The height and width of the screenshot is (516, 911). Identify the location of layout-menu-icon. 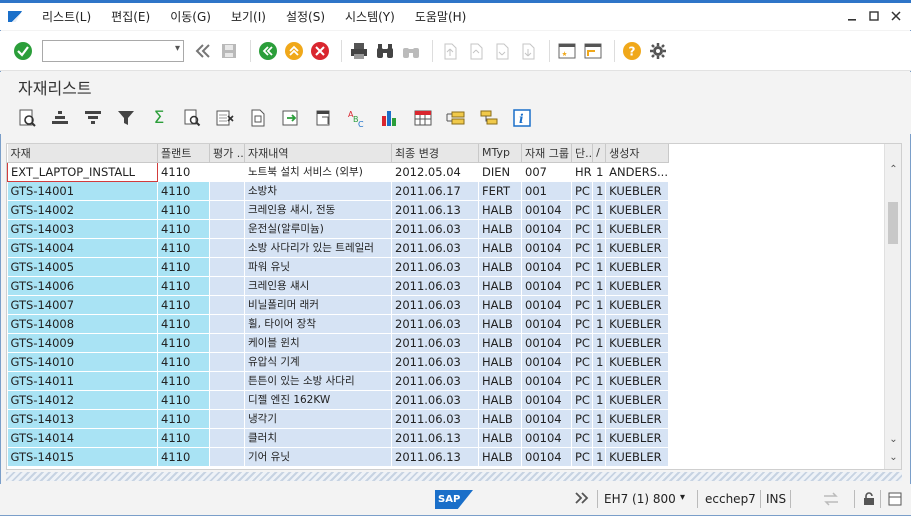
(895, 500).